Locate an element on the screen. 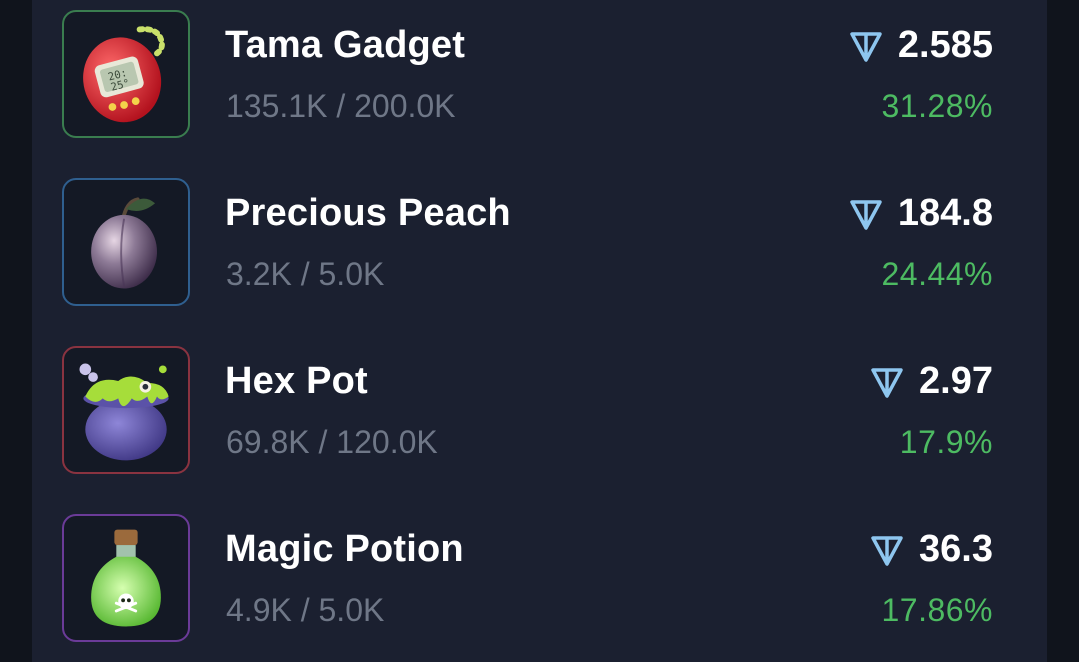 The height and width of the screenshot is (662, 1079). hex-pot-icon is located at coordinates (126, 410).